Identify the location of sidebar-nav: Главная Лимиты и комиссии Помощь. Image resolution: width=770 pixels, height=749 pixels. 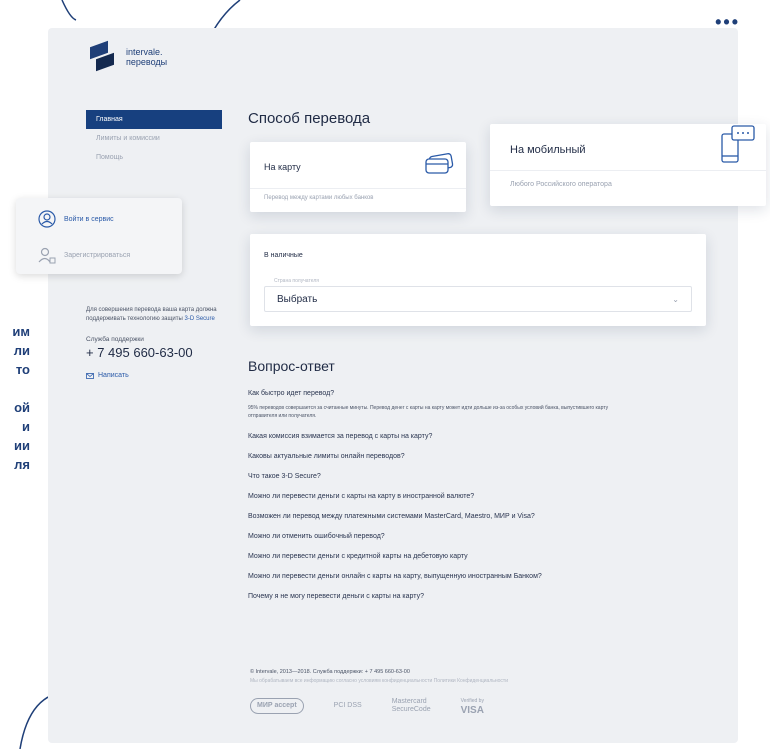
(154, 138).